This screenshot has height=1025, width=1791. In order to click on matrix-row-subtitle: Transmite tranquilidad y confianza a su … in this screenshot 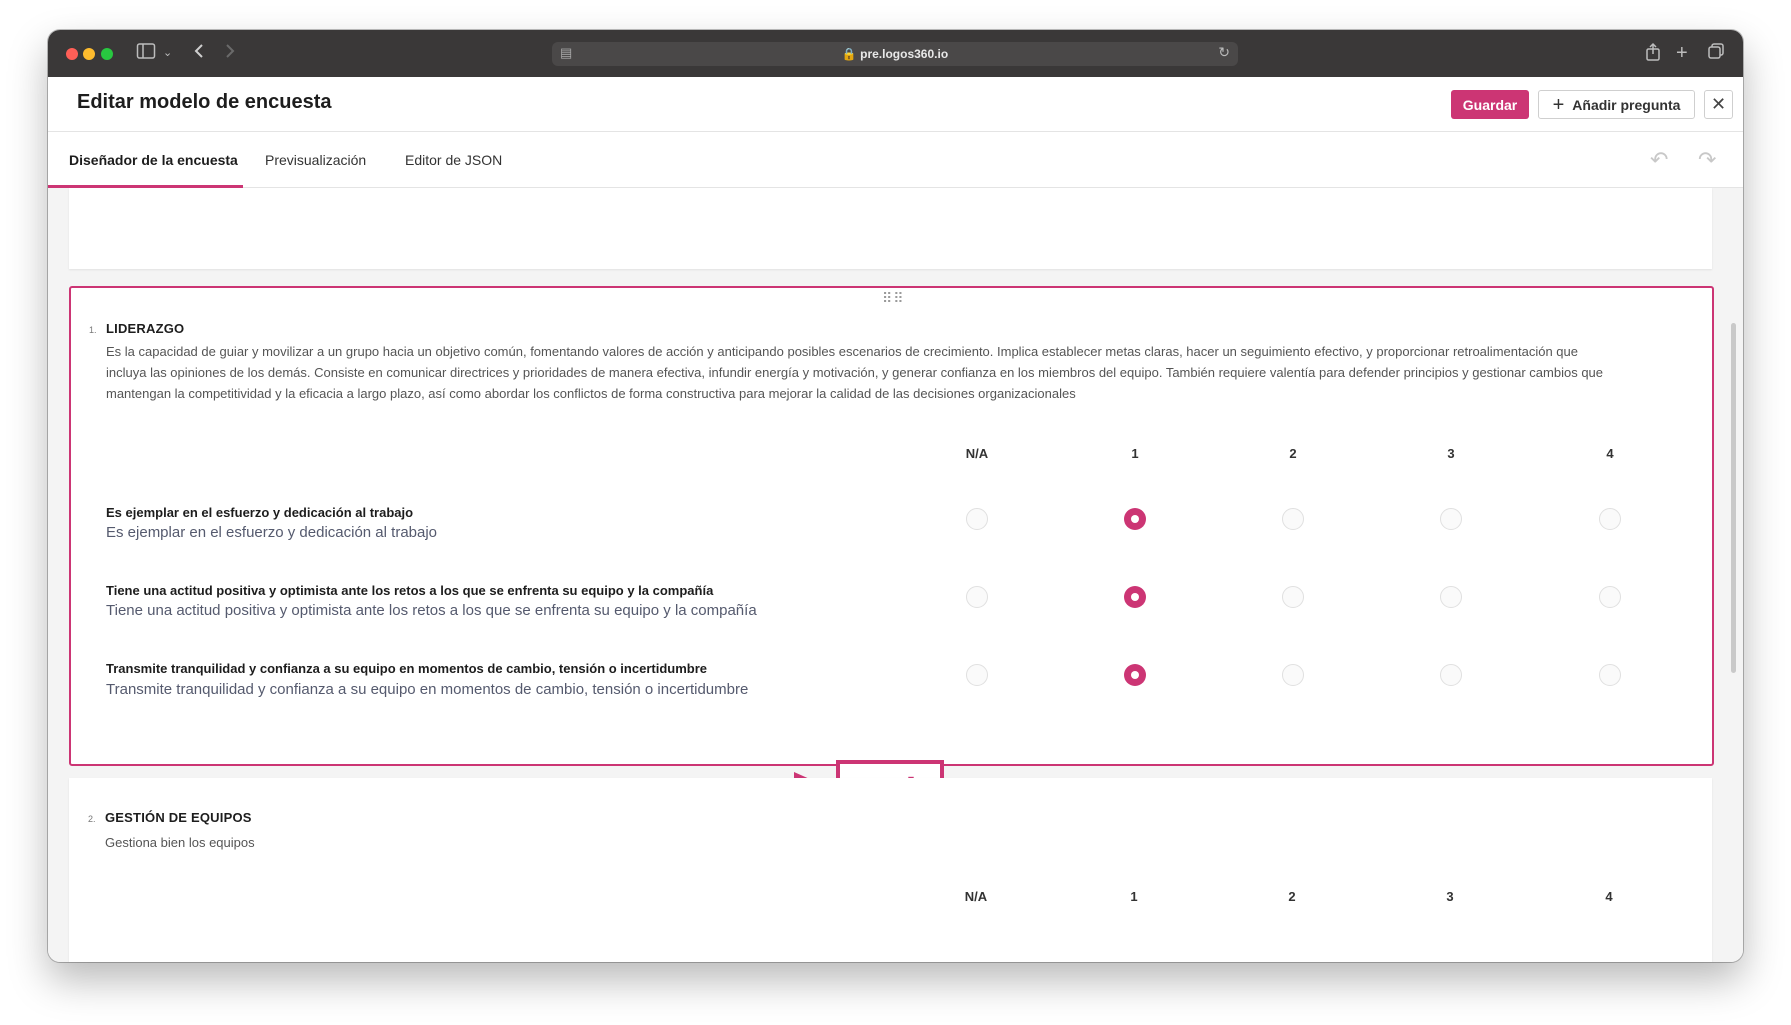, I will do `click(427, 689)`.